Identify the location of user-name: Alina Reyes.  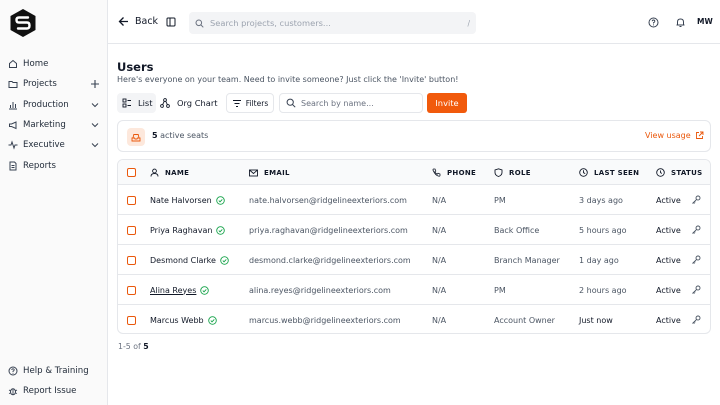
(173, 290).